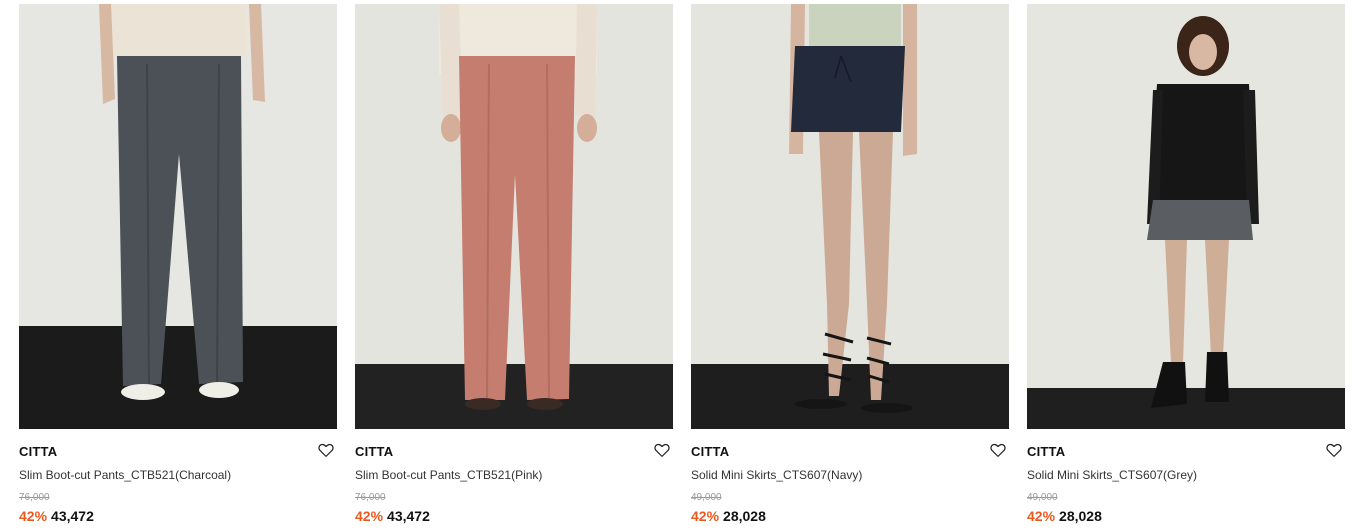 The width and height of the screenshot is (1355, 532). I want to click on product-name: Solid Mini Skirts_CTS607(Grey), so click(1112, 475).